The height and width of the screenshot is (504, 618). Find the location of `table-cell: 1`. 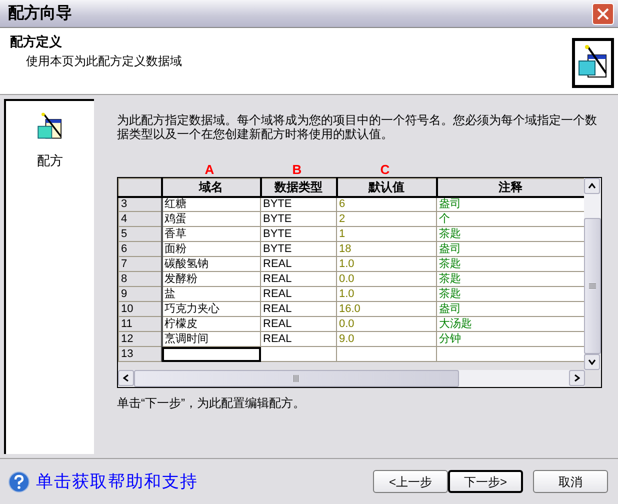

table-cell: 1 is located at coordinates (386, 234).